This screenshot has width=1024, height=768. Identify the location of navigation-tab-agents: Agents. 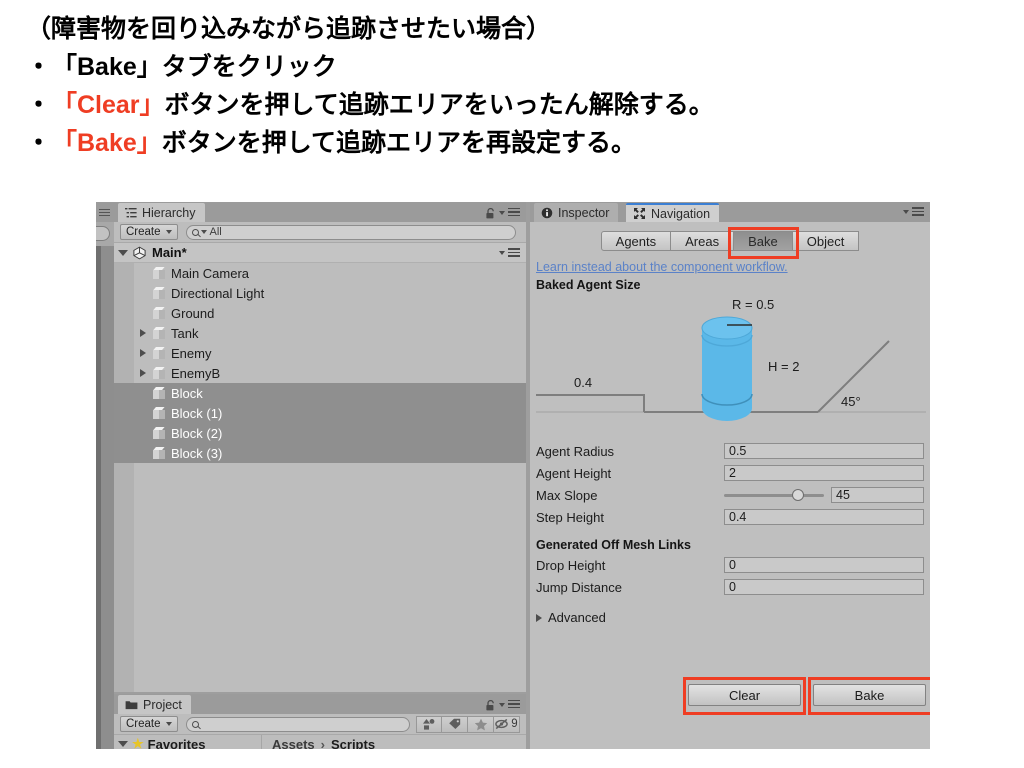
(636, 241).